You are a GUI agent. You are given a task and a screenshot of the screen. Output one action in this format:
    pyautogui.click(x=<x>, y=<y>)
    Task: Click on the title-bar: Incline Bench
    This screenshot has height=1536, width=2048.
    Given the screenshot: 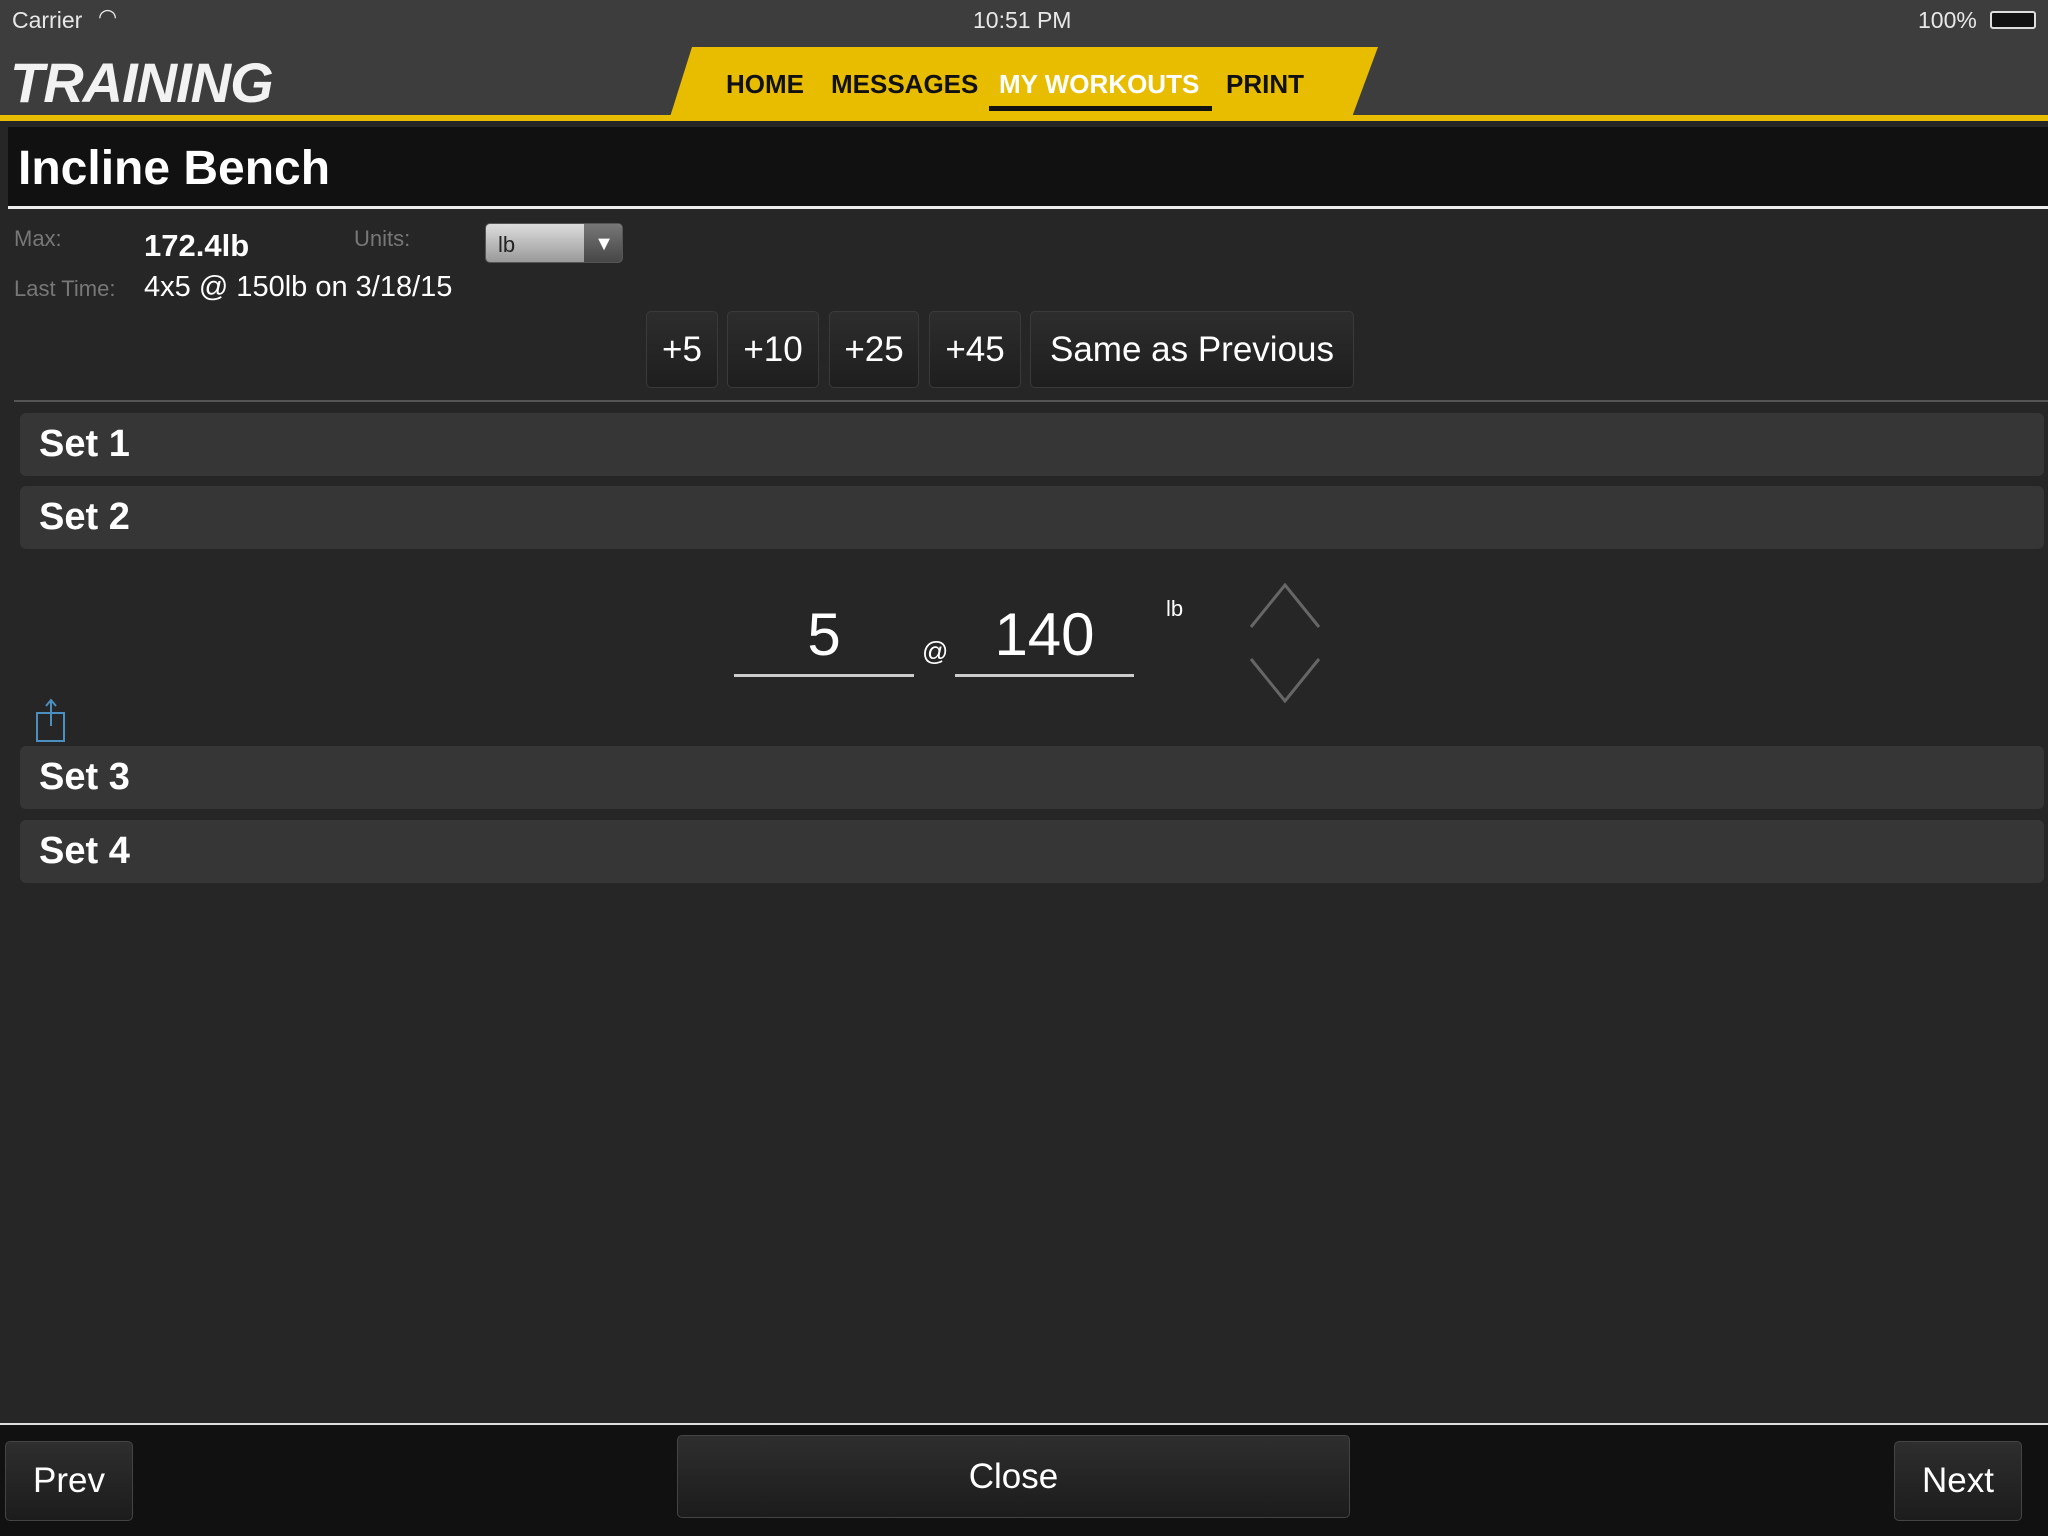 What is the action you would take?
    pyautogui.click(x=1028, y=168)
    